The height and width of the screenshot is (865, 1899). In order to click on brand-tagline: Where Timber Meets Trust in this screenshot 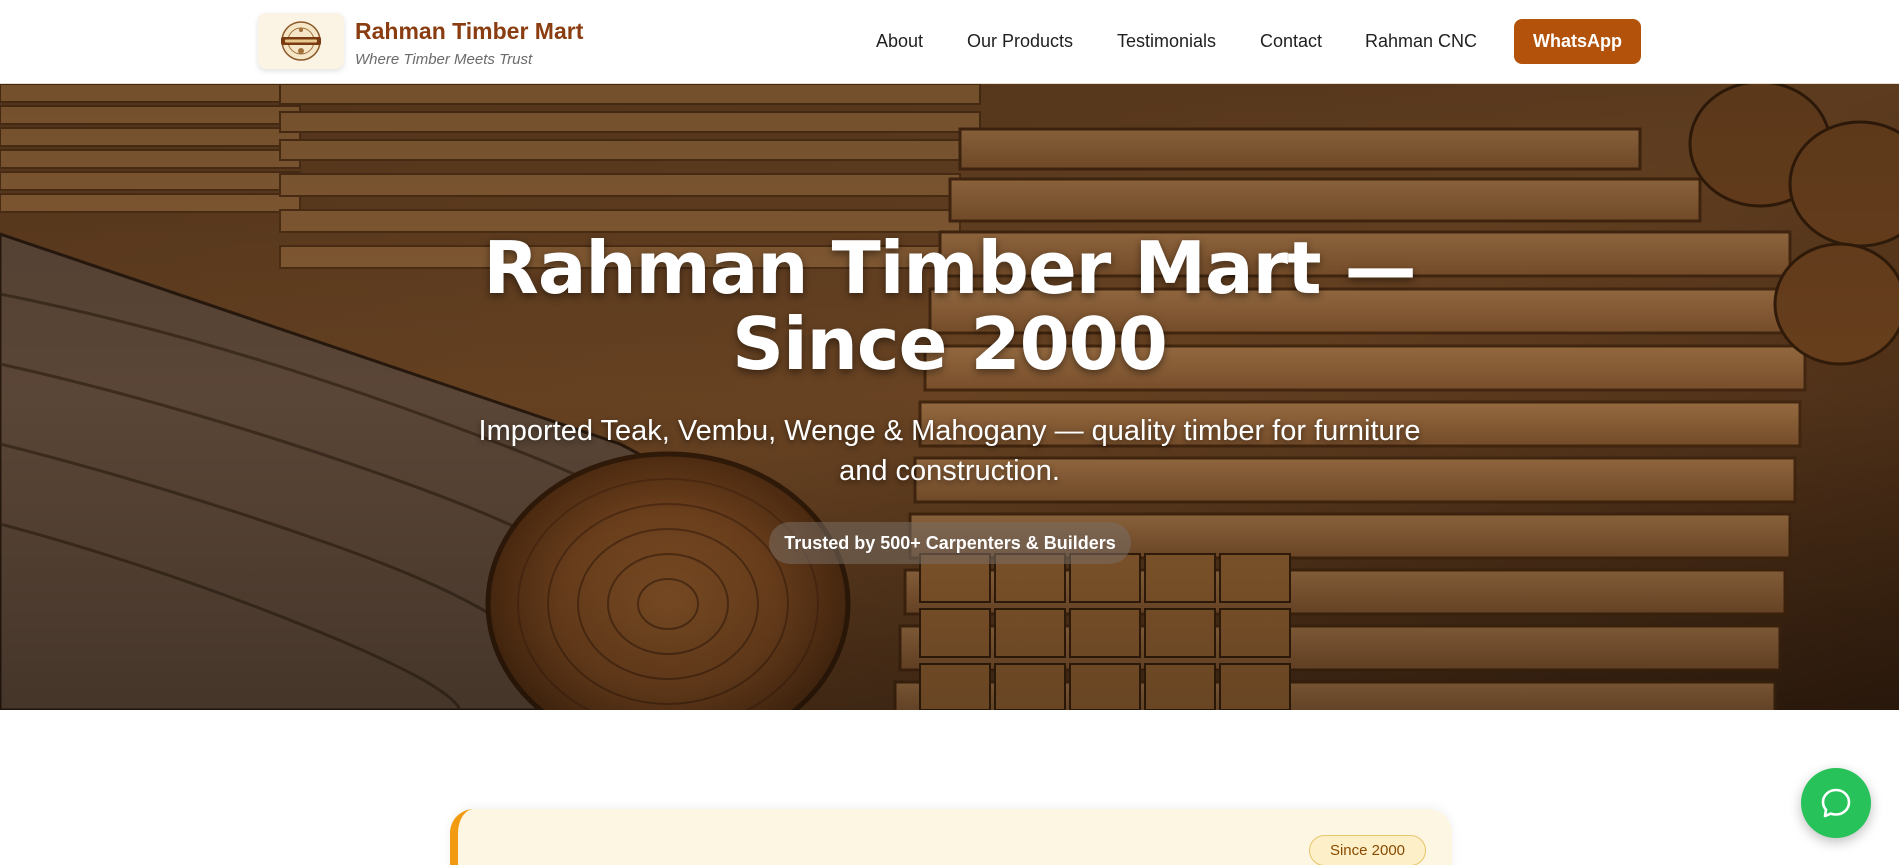, I will do `click(444, 59)`.